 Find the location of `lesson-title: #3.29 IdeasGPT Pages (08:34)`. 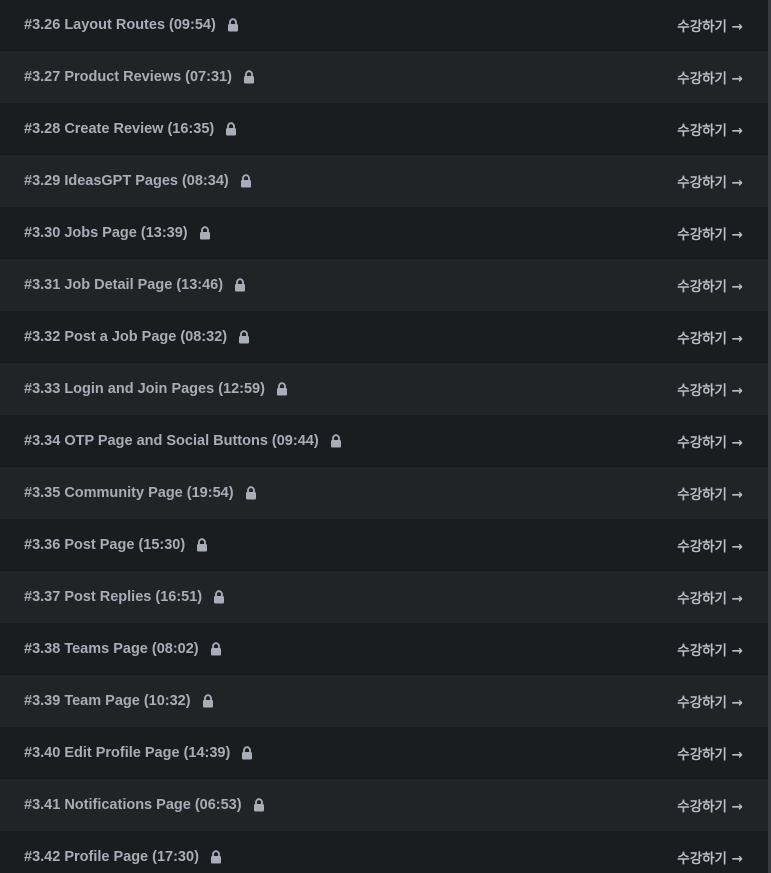

lesson-title: #3.29 IdeasGPT Pages (08:34) is located at coordinates (138, 181).